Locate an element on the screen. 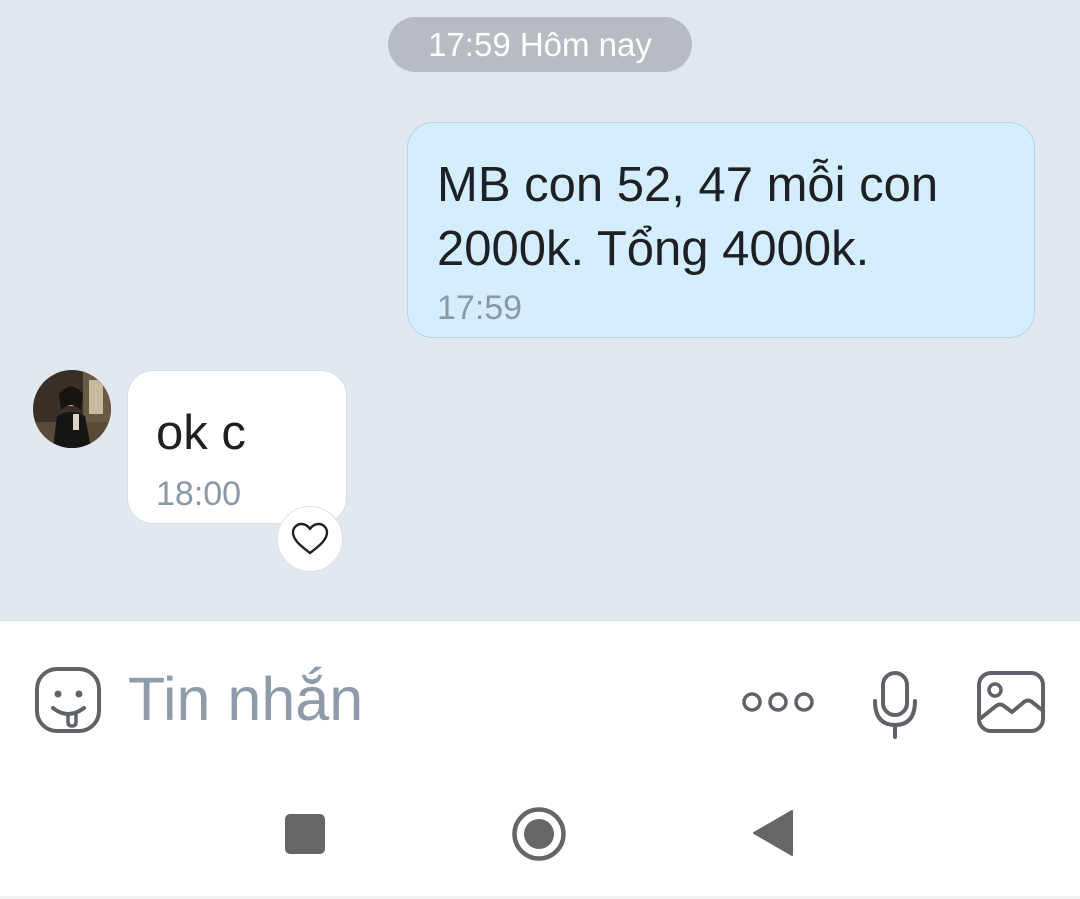  nav-recents-button is located at coordinates (305, 834).